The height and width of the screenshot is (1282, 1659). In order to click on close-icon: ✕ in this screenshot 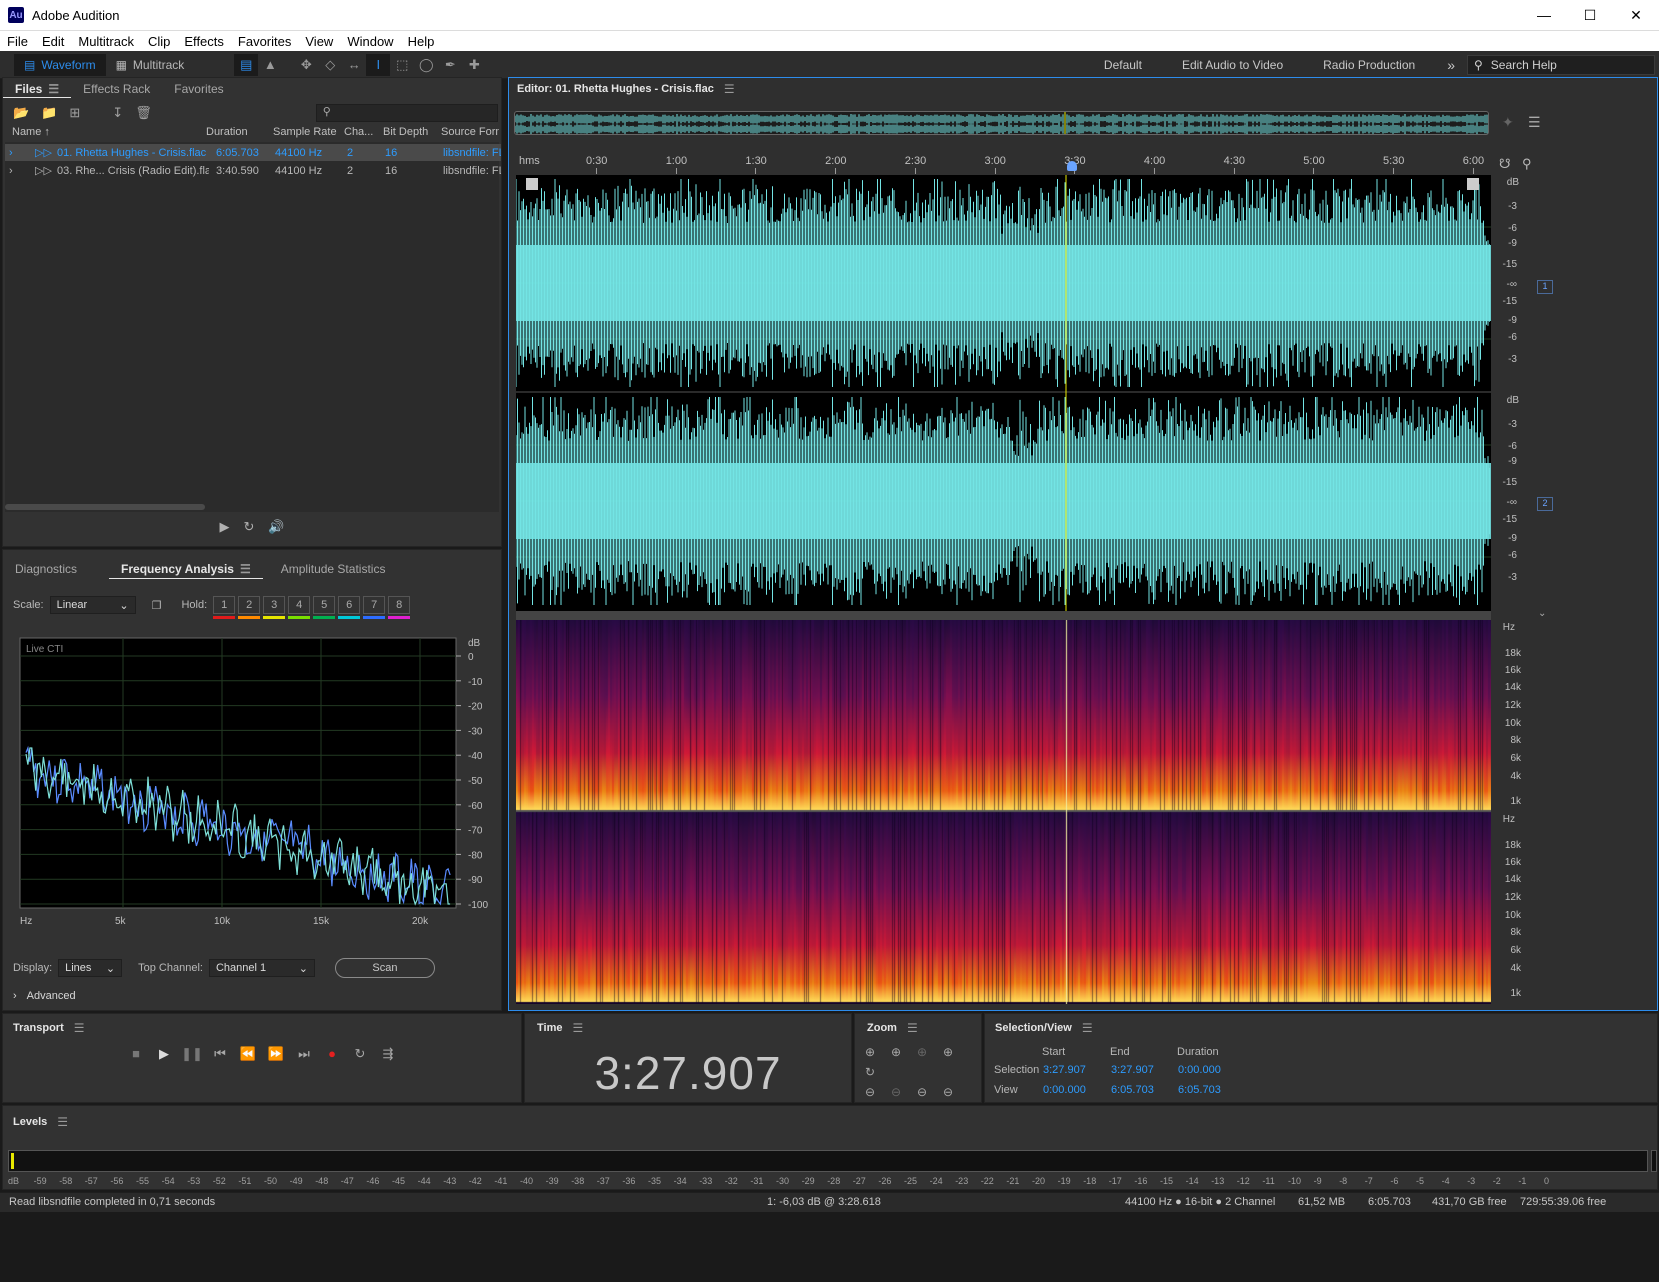, I will do `click(1636, 15)`.